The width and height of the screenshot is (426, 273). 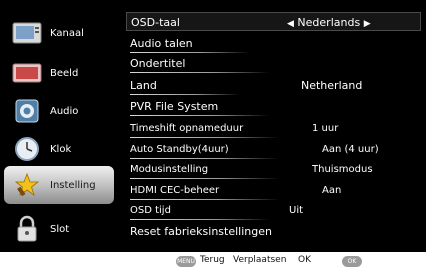 What do you see at coordinates (175, 190) in the screenshot?
I see `menu-row-label: HDMI CEC-beheer` at bounding box center [175, 190].